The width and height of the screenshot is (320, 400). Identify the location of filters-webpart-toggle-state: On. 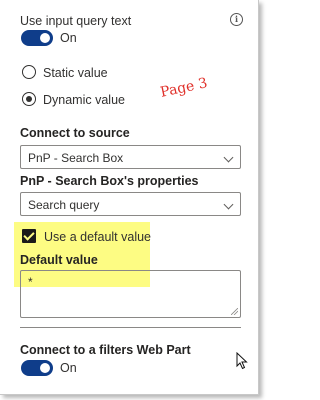
(68, 368).